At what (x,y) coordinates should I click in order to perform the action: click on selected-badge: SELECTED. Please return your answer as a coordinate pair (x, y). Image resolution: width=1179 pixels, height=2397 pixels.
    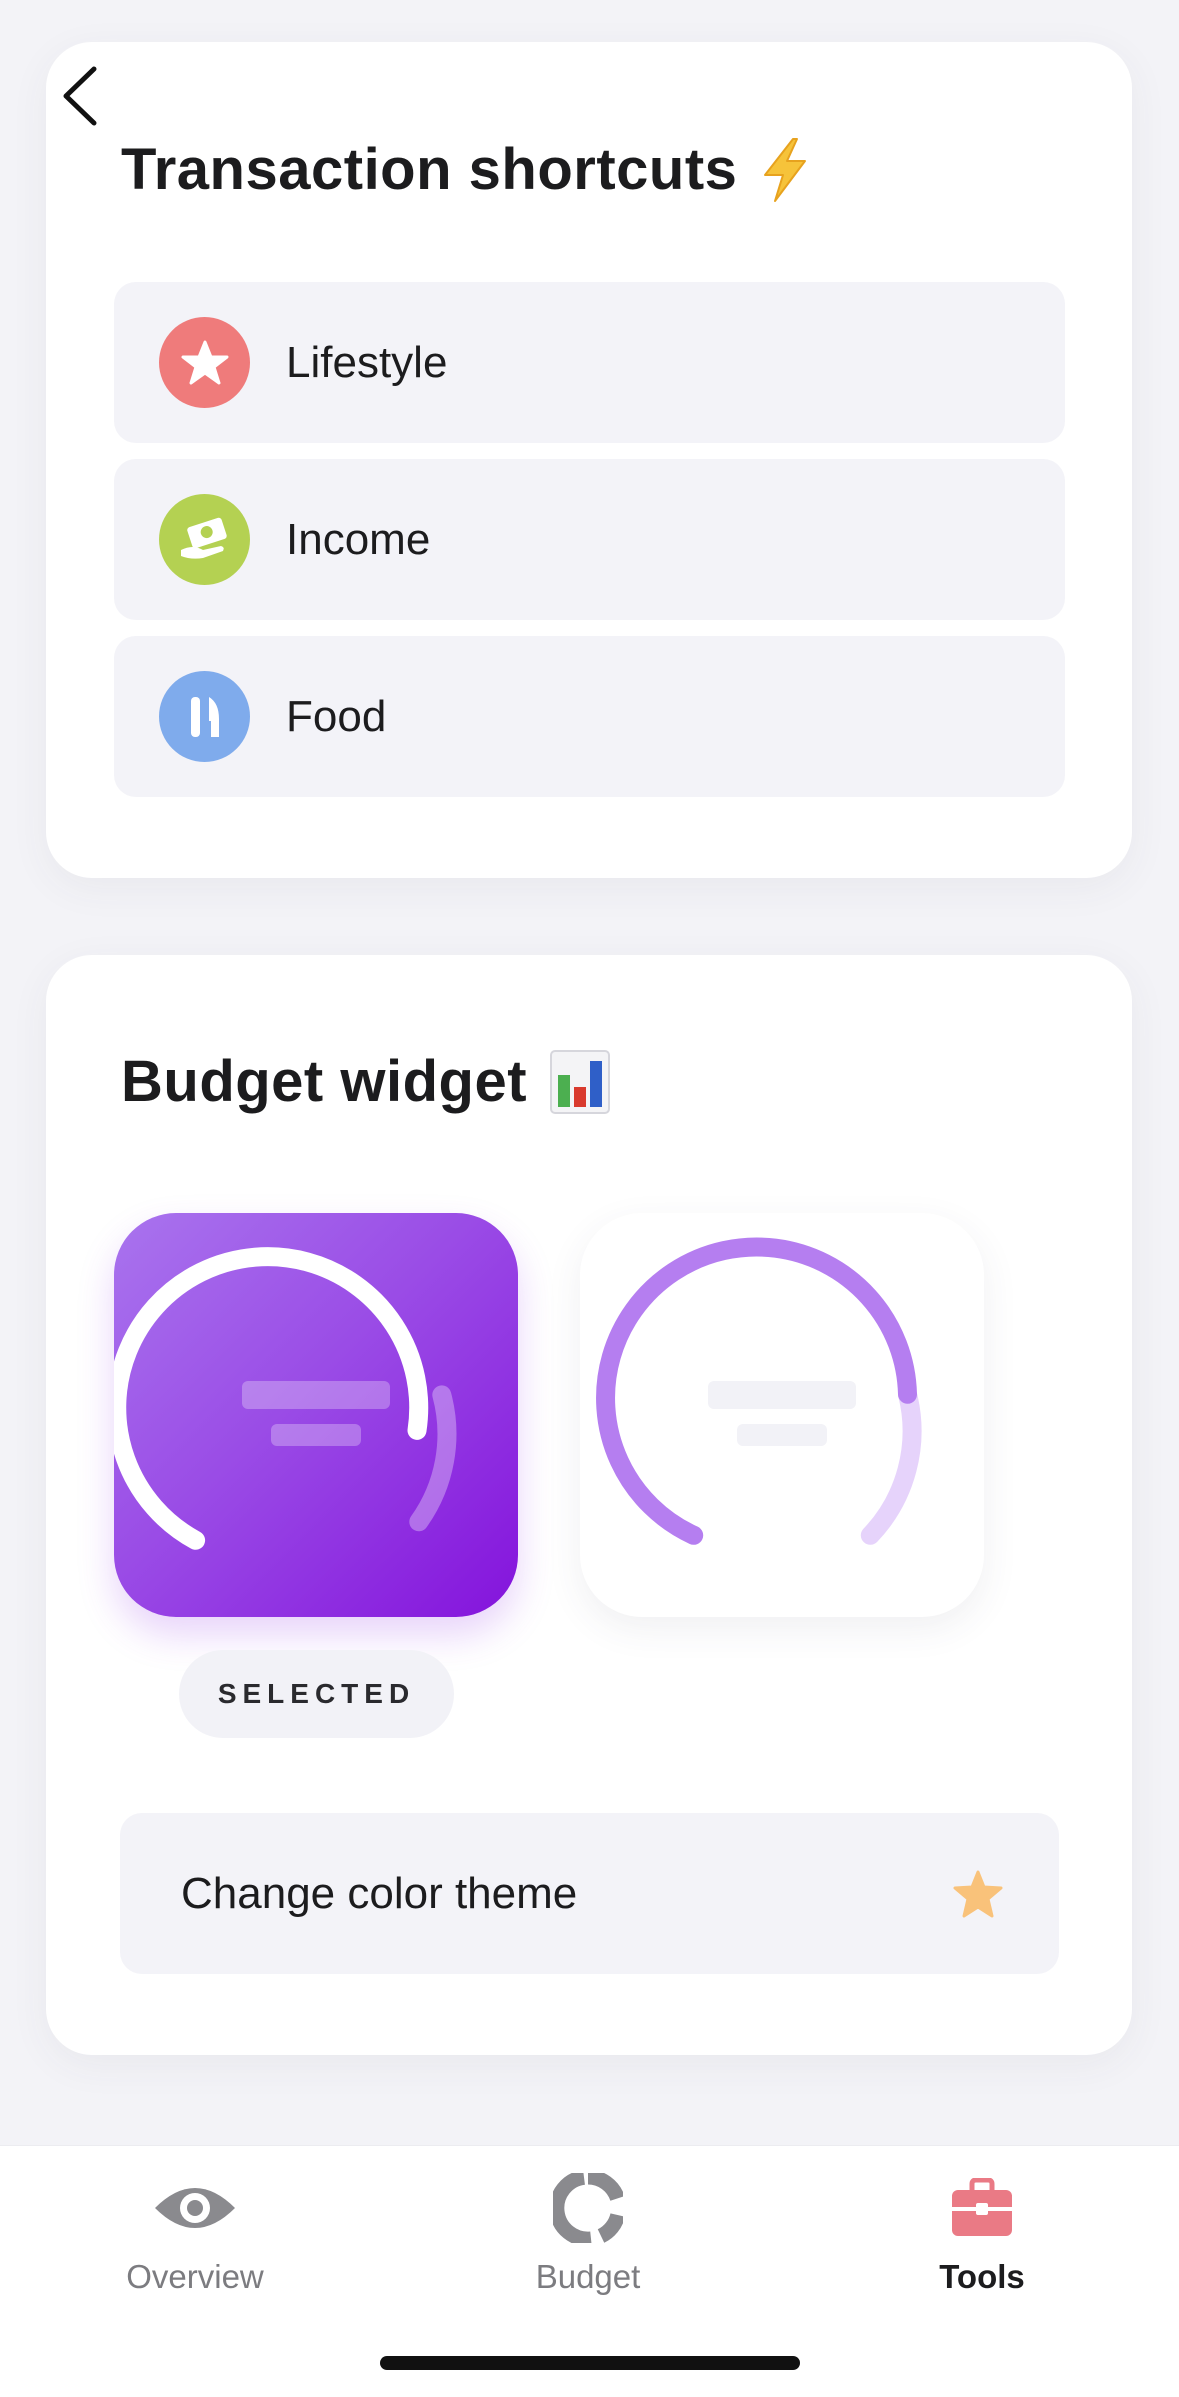
    Looking at the image, I should click on (316, 1694).